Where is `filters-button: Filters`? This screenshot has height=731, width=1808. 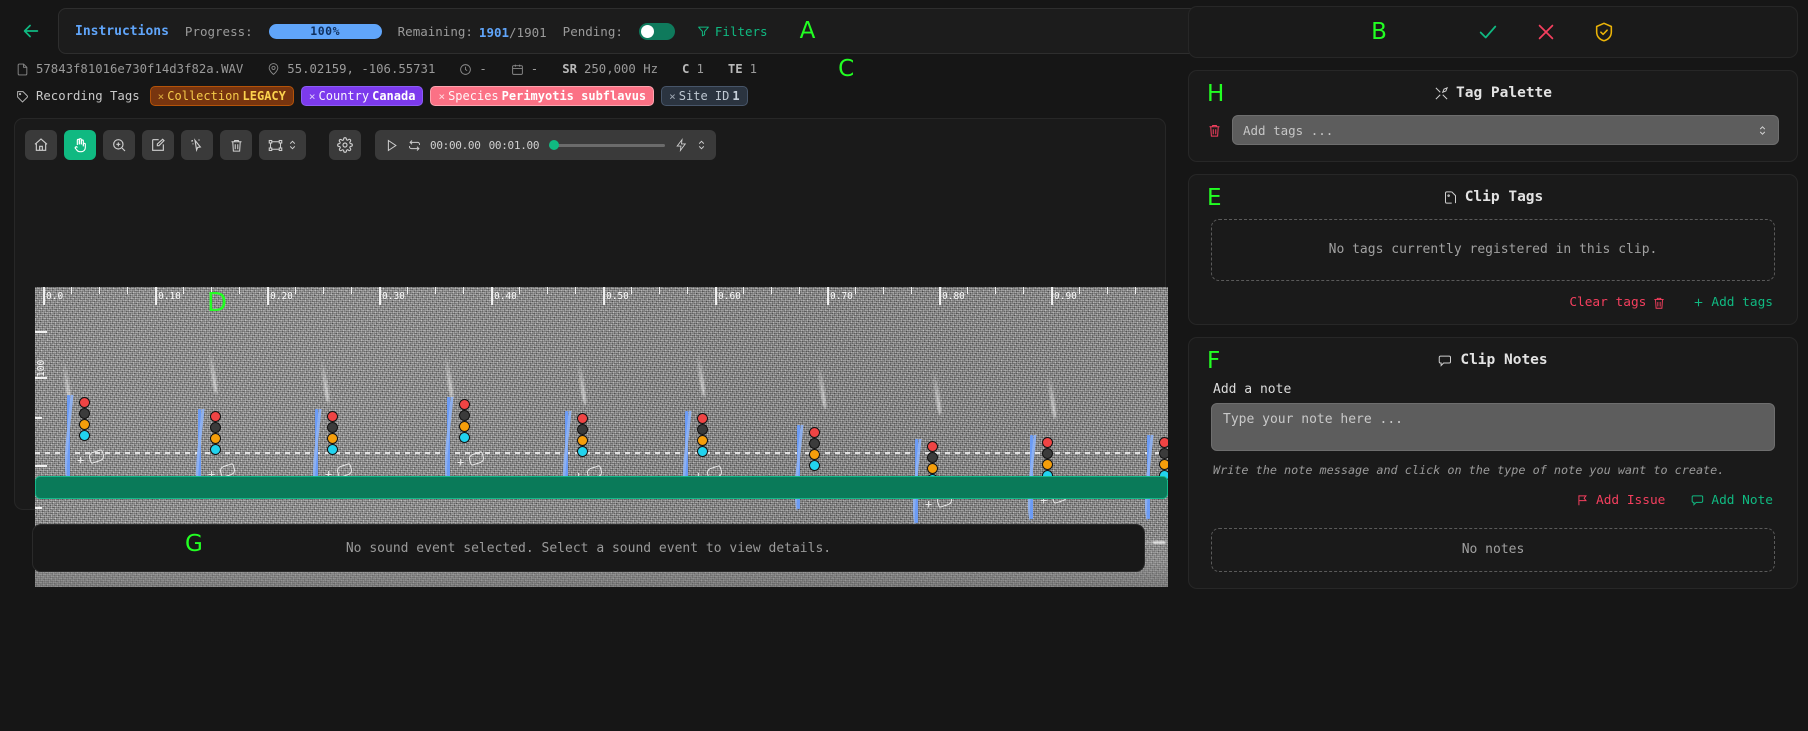 filters-button: Filters is located at coordinates (732, 31).